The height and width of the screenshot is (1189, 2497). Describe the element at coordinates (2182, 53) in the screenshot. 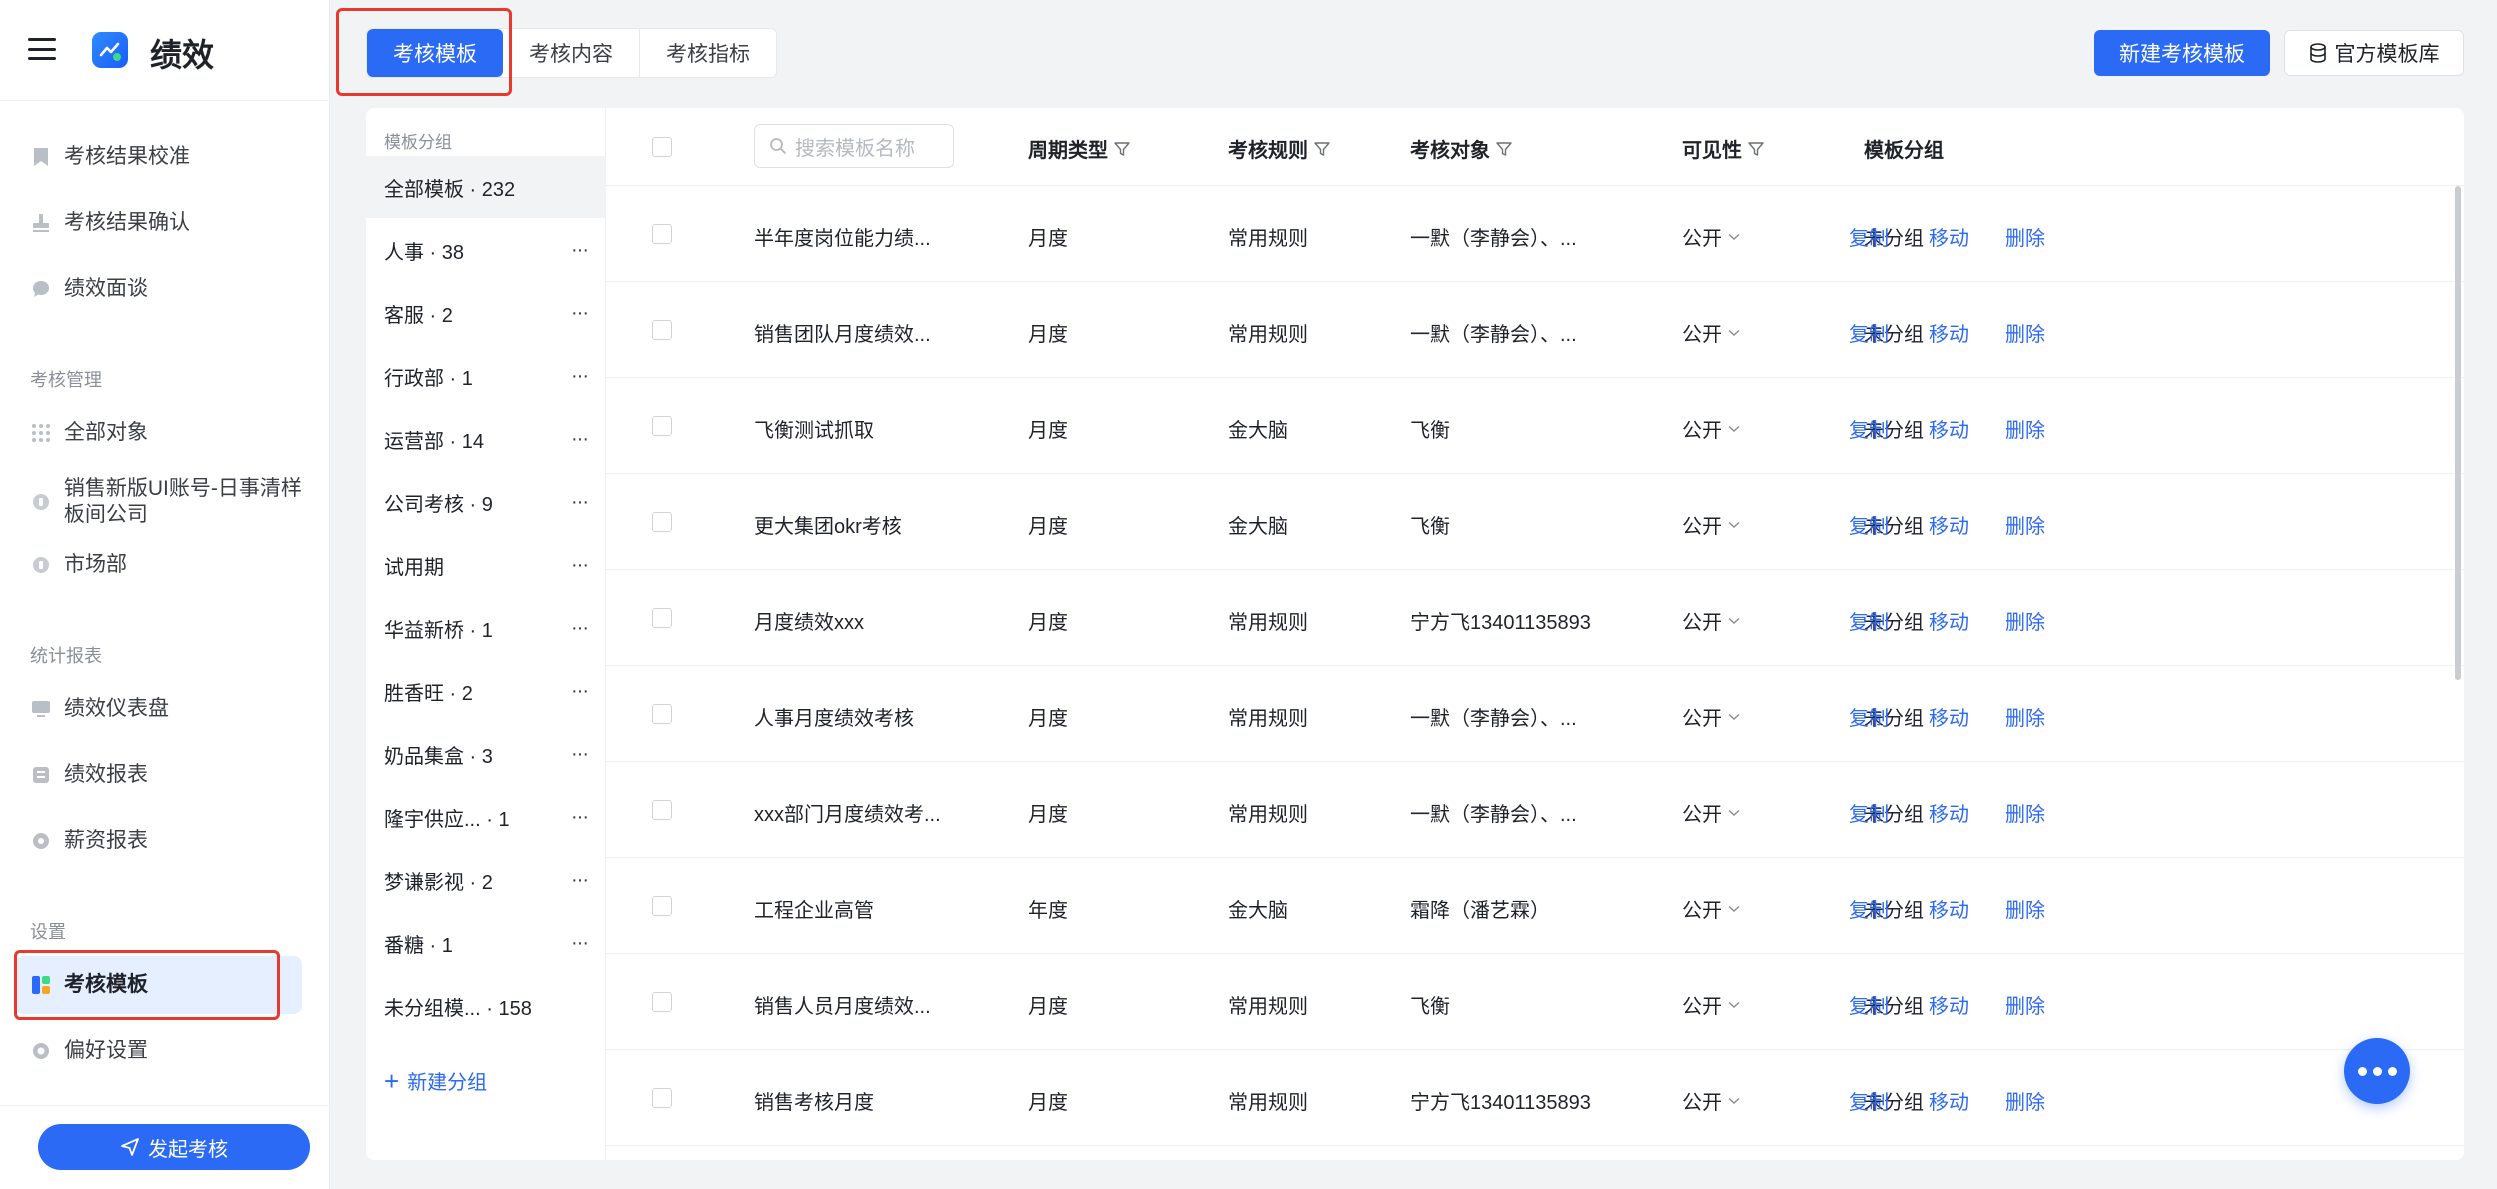

I see `new-template-button: 新建考核模板` at that location.